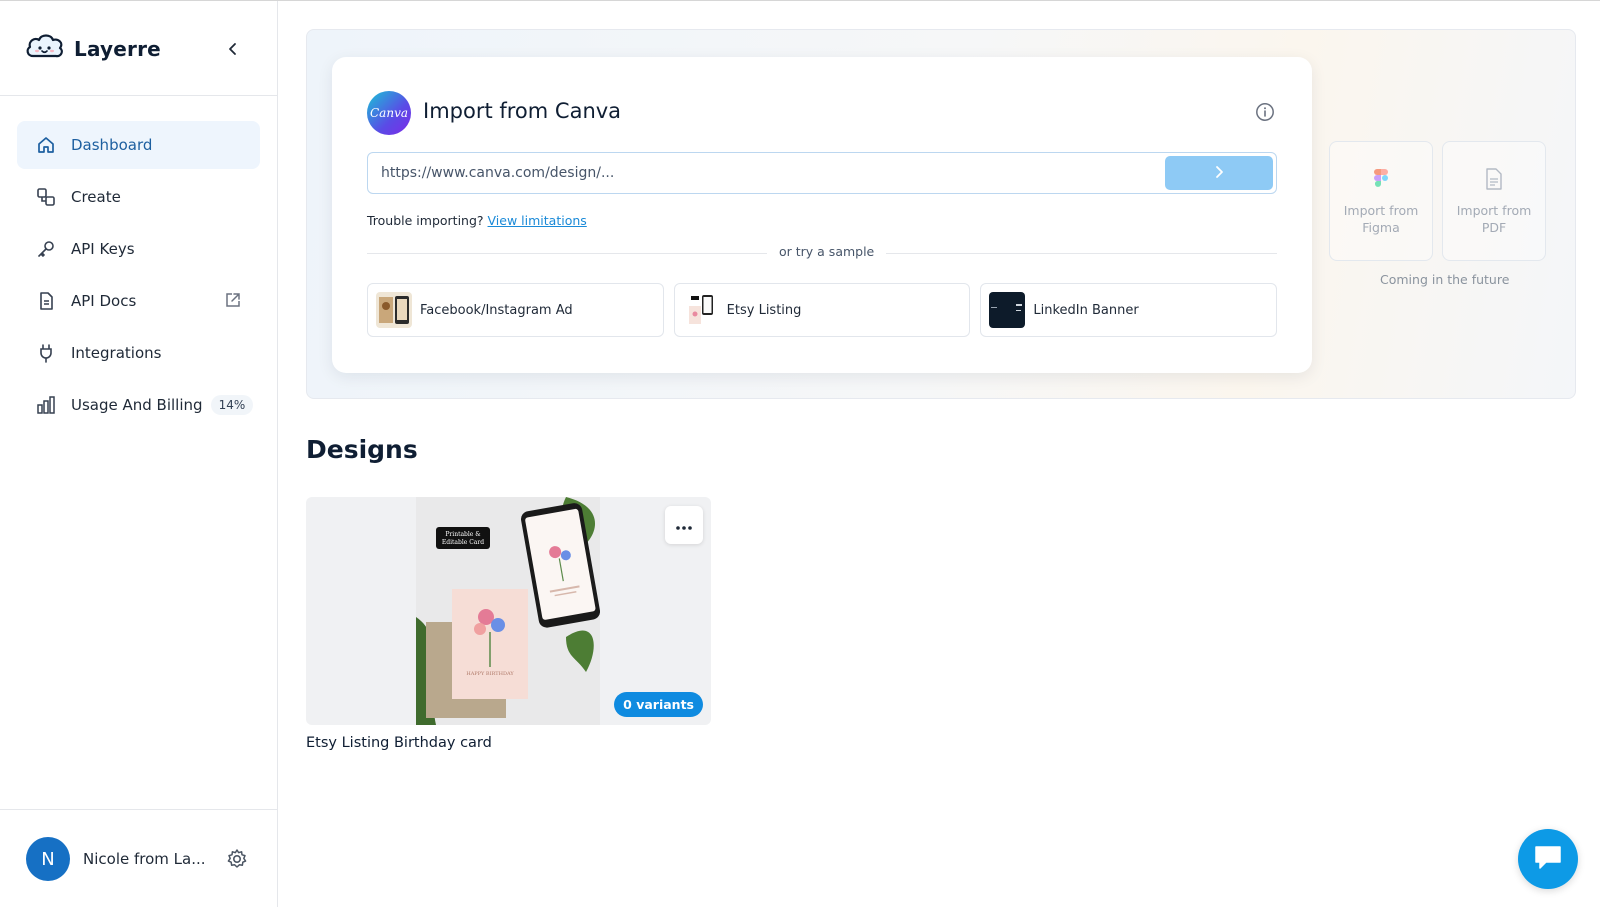 The width and height of the screenshot is (1600, 907). I want to click on sidebar-item-usage-billing: Usage And Billing 14%, so click(138, 405).